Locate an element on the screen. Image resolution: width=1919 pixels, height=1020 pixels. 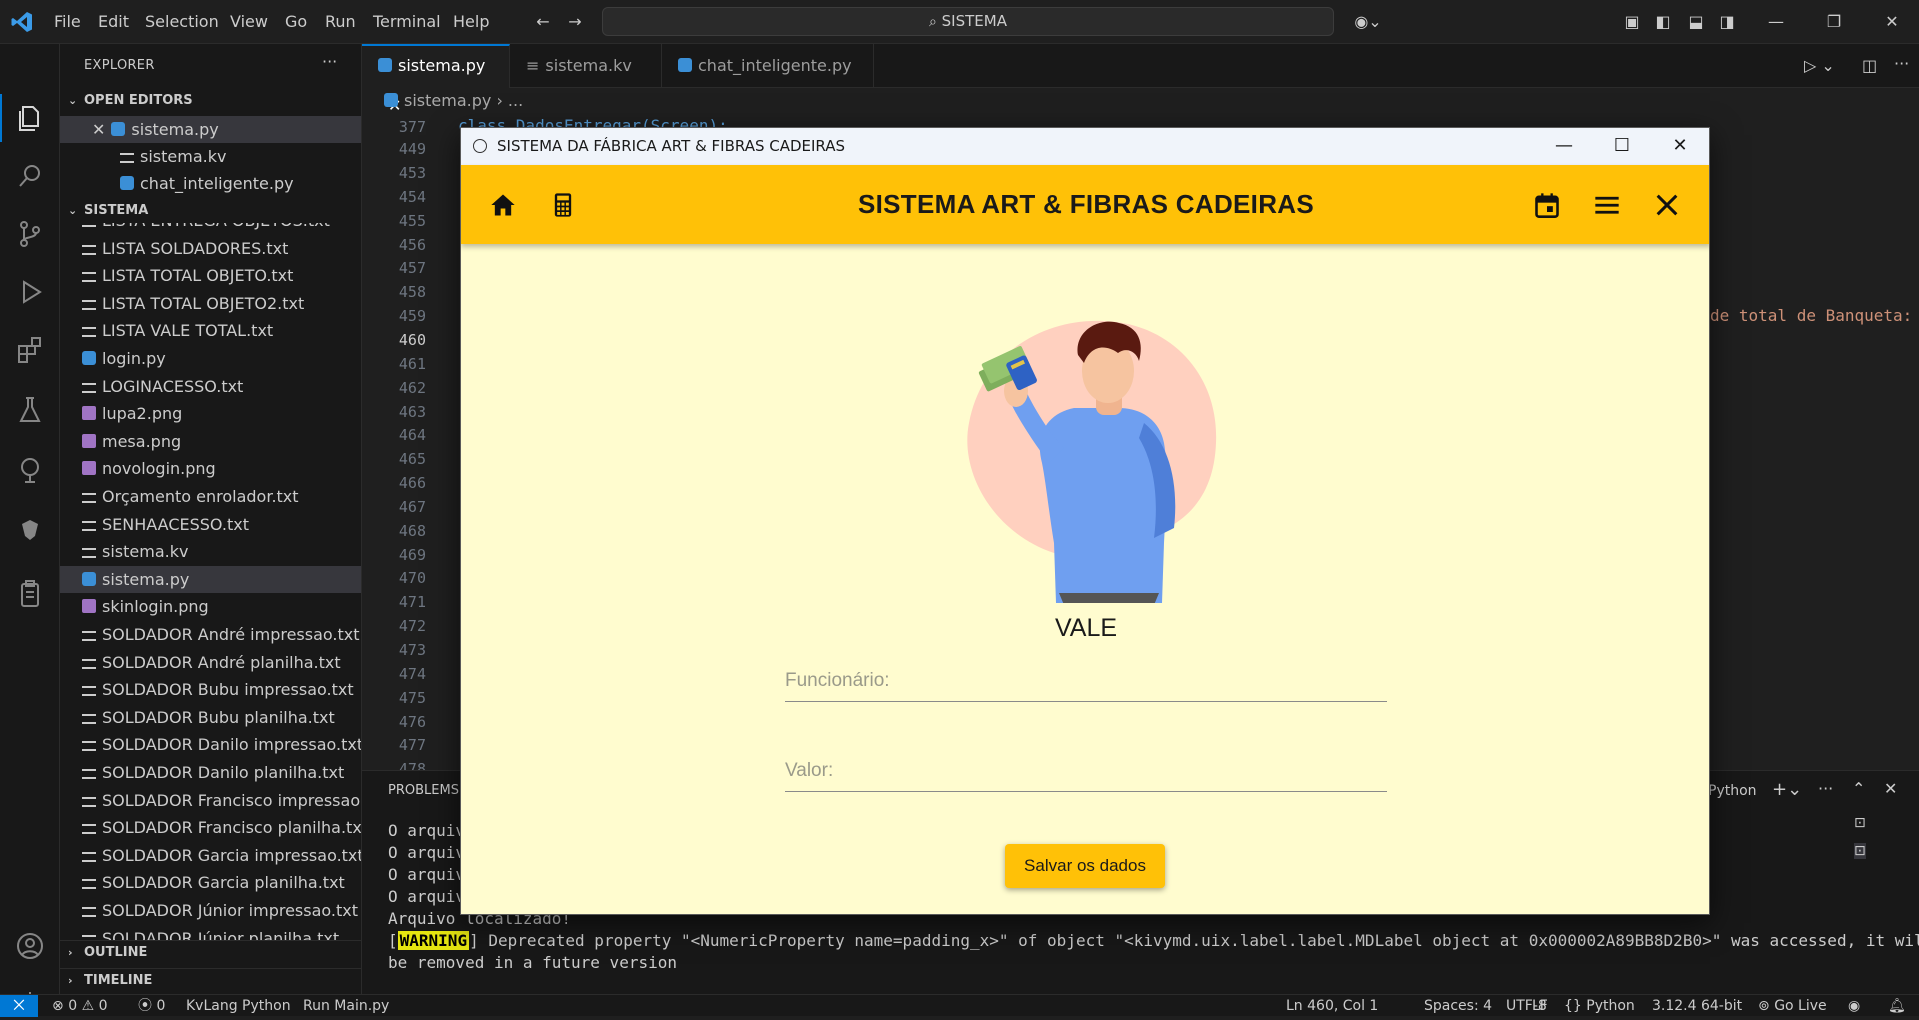
maximize-icon: ☐ is located at coordinates (1622, 146).